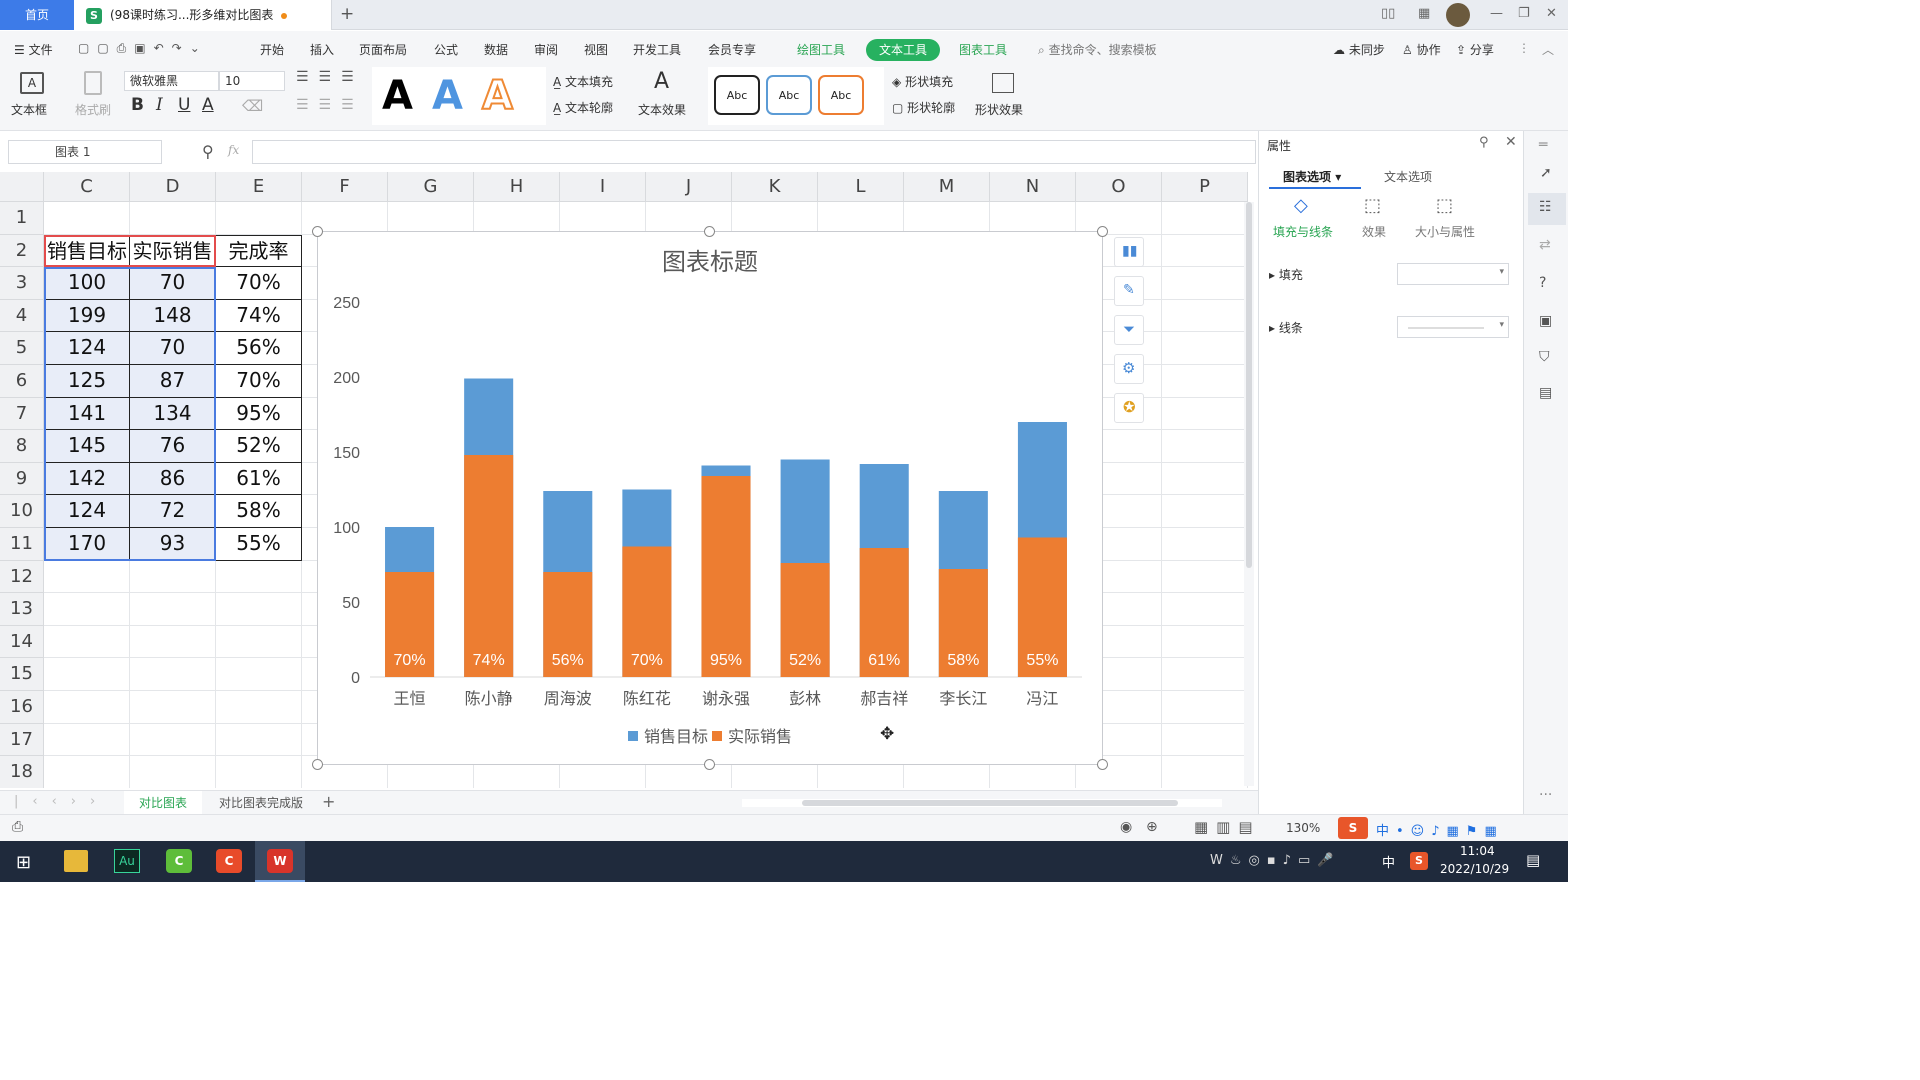 The width and height of the screenshot is (1920, 1080). What do you see at coordinates (841, 95) in the screenshot?
I see `shape-style-orange: Abc` at bounding box center [841, 95].